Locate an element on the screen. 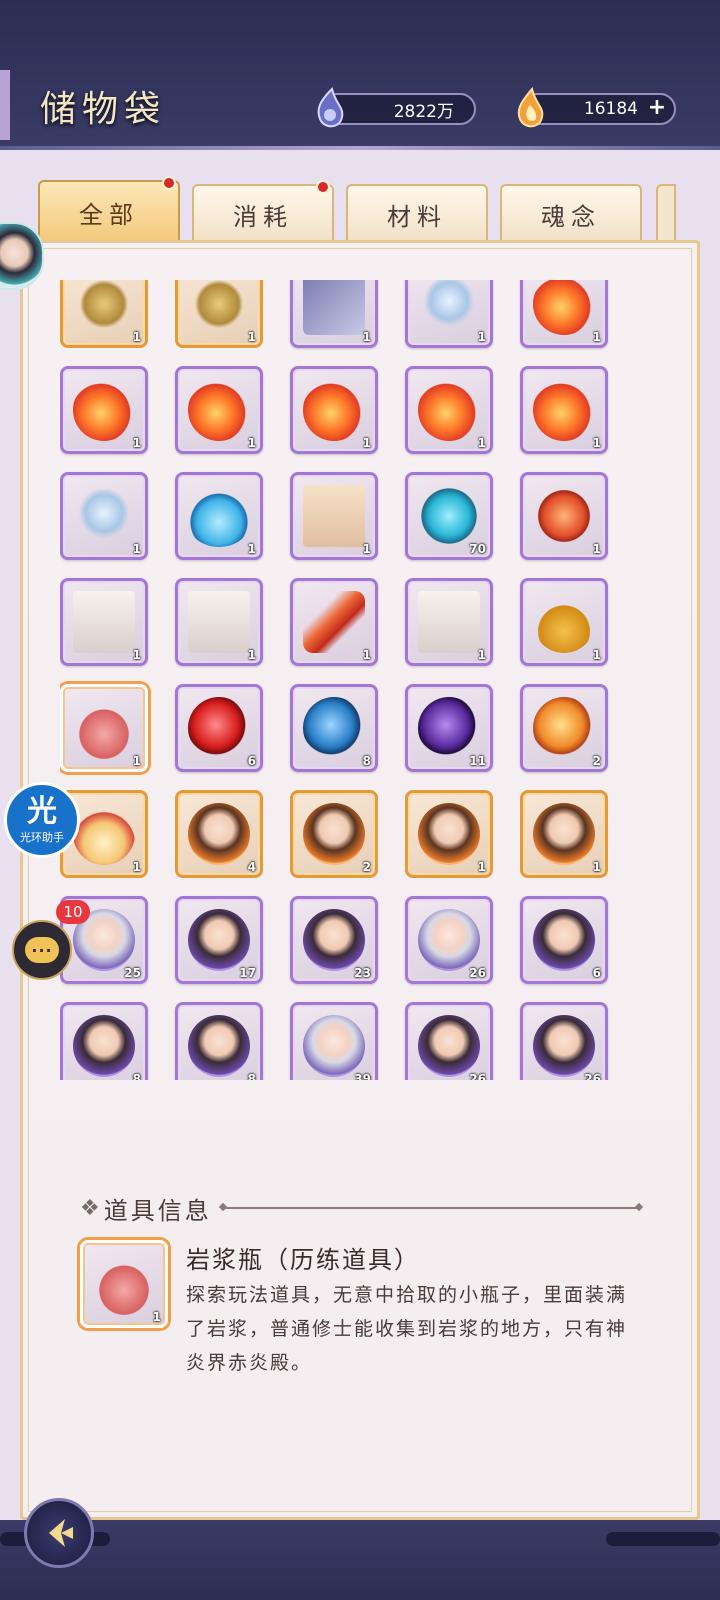  spirit-stone-currency: 2822万 is located at coordinates (396, 107).